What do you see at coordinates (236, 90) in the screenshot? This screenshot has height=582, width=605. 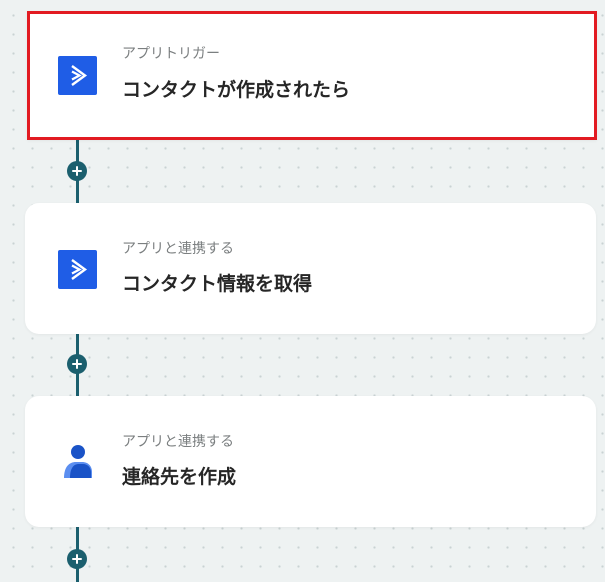 I see `step-title: コンタクトが作成されたら` at bounding box center [236, 90].